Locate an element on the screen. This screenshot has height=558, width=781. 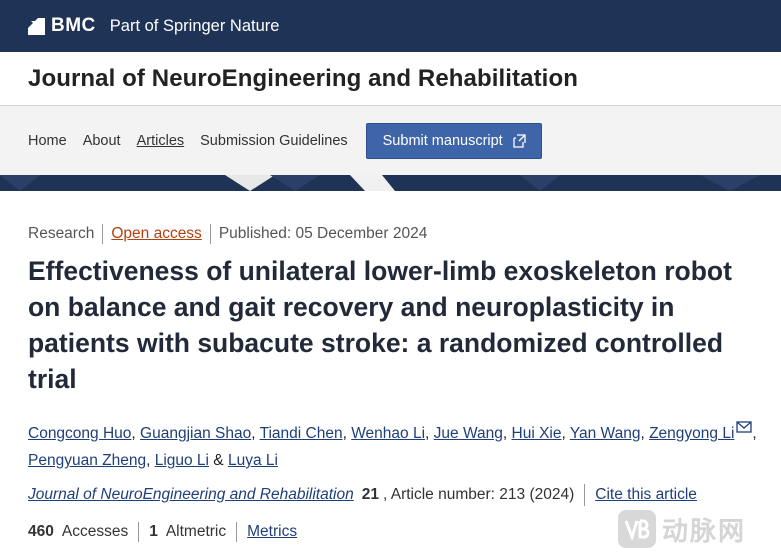
accesses-count: 460 is located at coordinates (41, 531).